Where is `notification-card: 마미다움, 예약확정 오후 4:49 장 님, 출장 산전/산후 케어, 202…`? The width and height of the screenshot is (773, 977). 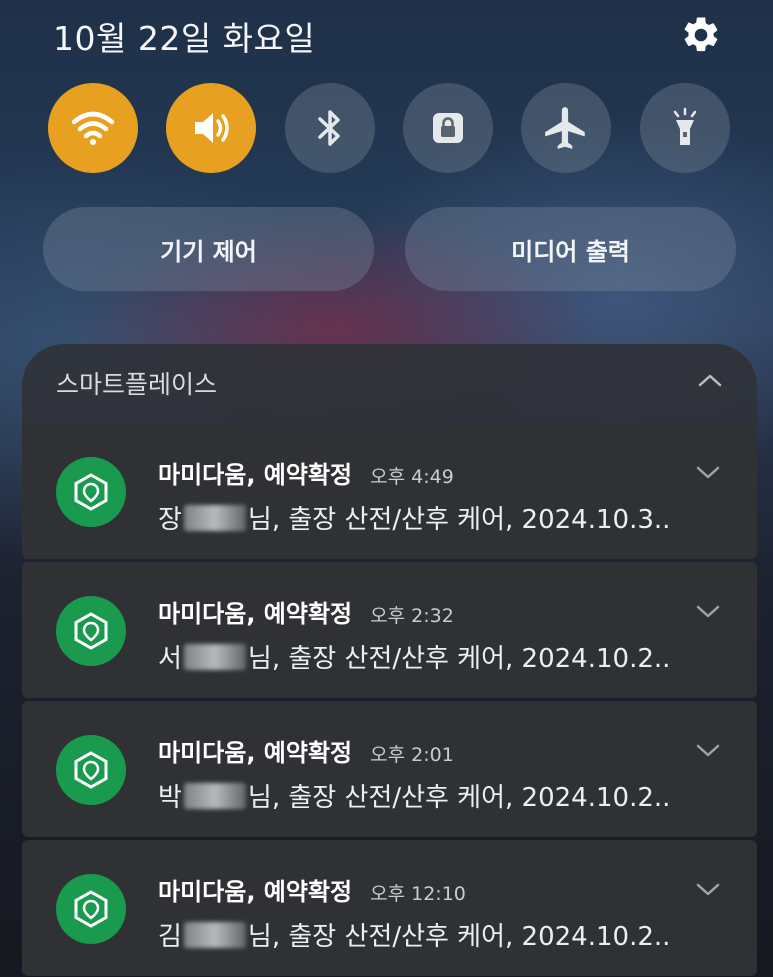
notification-card: 마미다움, 예약확정 오후 4:49 장 님, 출장 산전/산후 케어, 202… is located at coordinates (389, 491).